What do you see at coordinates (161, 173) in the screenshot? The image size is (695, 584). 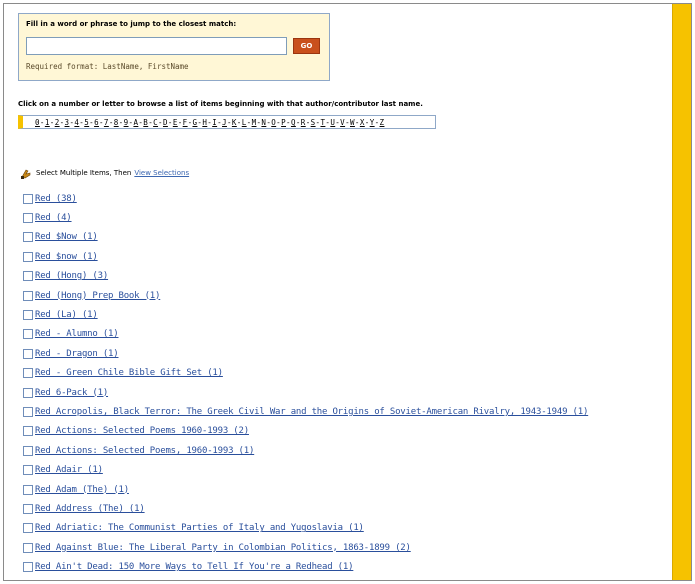 I see `view-selections-link: View Selections` at bounding box center [161, 173].